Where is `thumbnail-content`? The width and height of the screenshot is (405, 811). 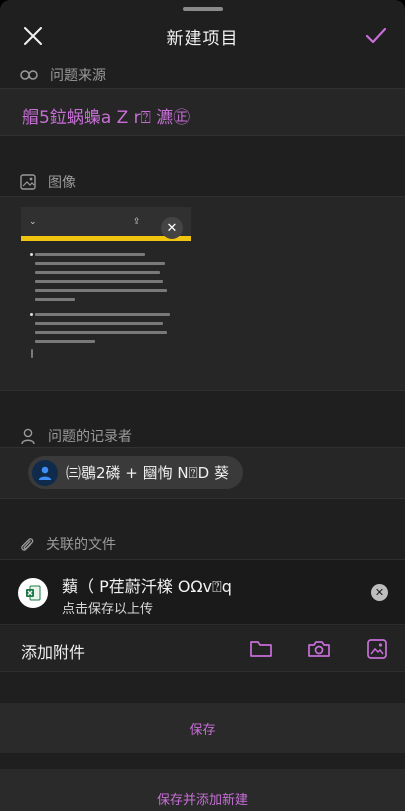 thumbnail-content is located at coordinates (106, 309).